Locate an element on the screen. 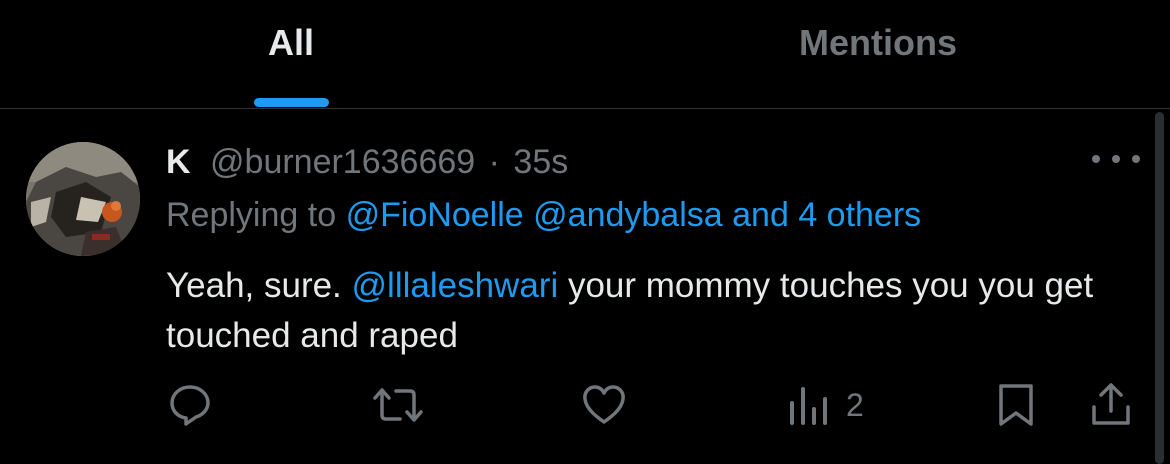 Image resolution: width=1170 pixels, height=464 pixels. tweet-actions: 2 is located at coordinates (585, 407).